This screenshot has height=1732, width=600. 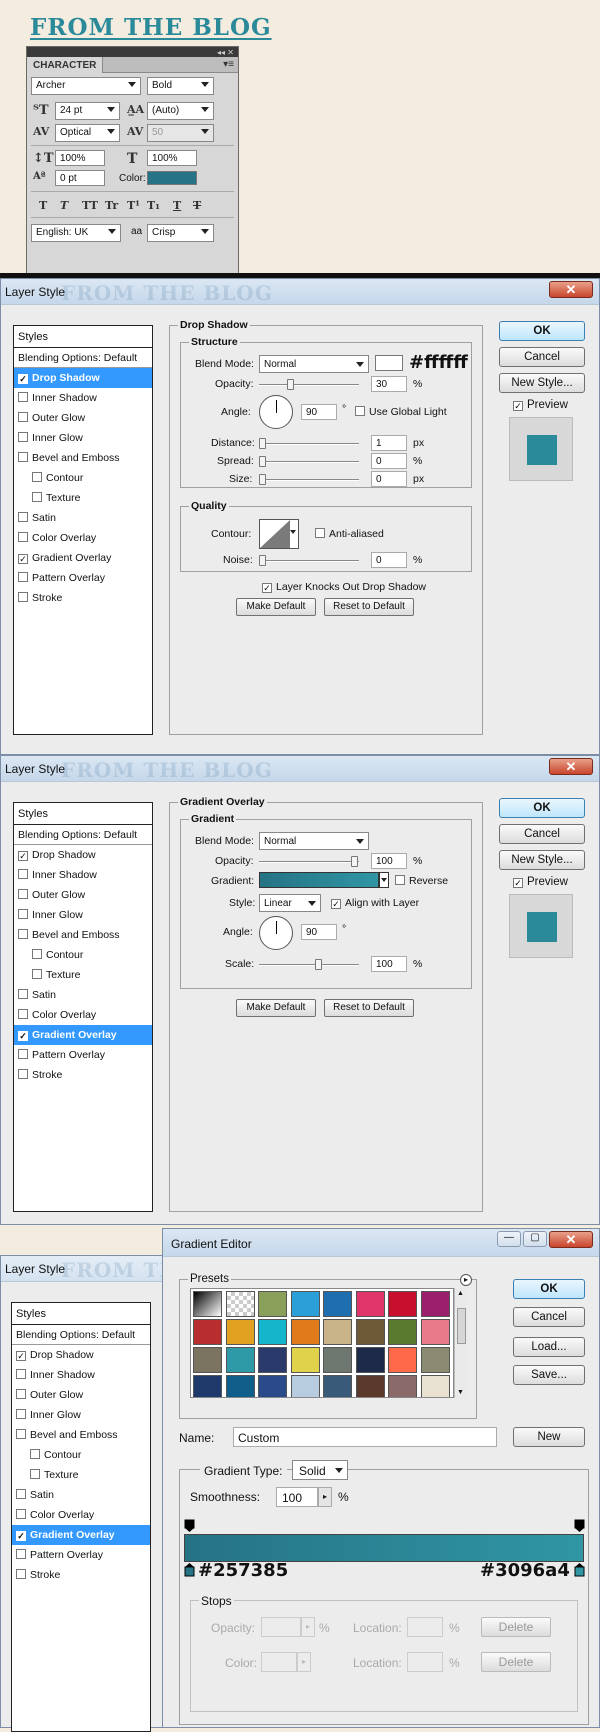 What do you see at coordinates (389, 560) in the screenshot?
I see `noise-field: 0` at bounding box center [389, 560].